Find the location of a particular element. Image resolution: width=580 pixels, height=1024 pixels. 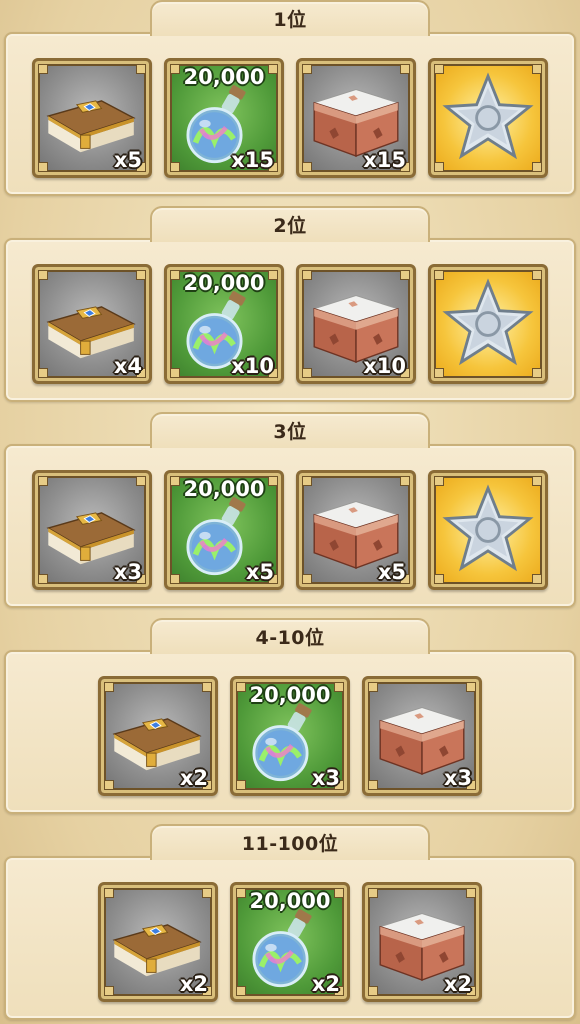

reward-items: x2 20,000 x2 x2 is located at coordinates (290, 942).